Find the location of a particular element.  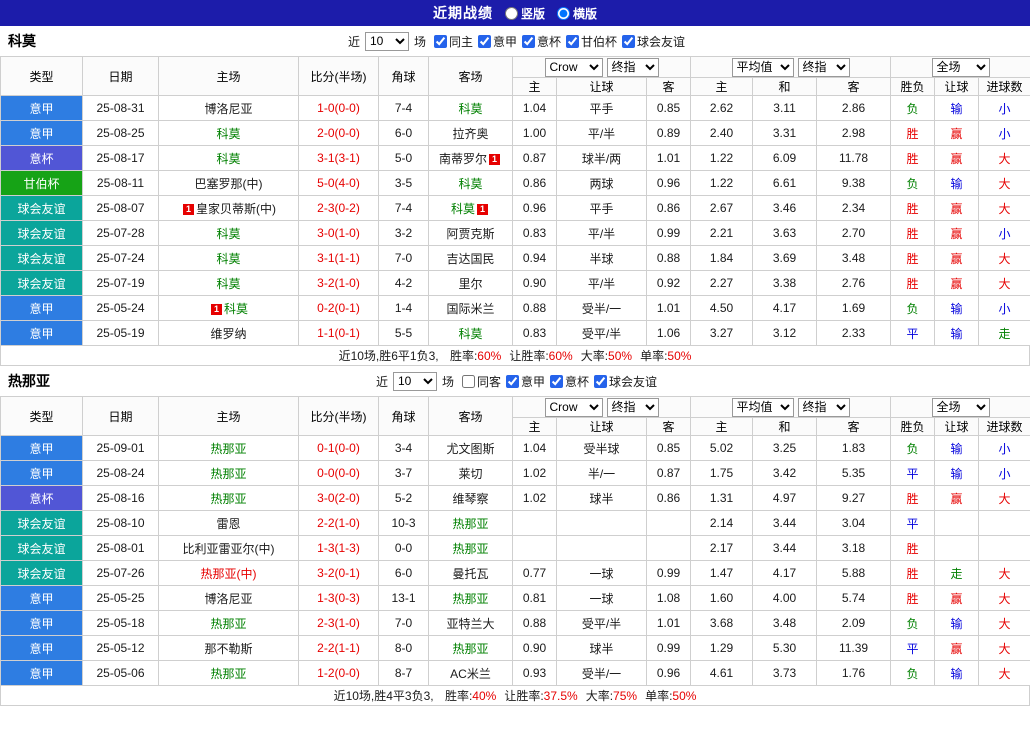

result-group-header: 全场 is located at coordinates (960, 67).